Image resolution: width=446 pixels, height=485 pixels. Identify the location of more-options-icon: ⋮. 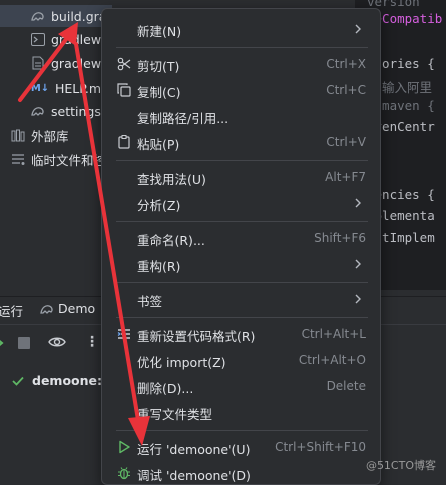
(92, 342).